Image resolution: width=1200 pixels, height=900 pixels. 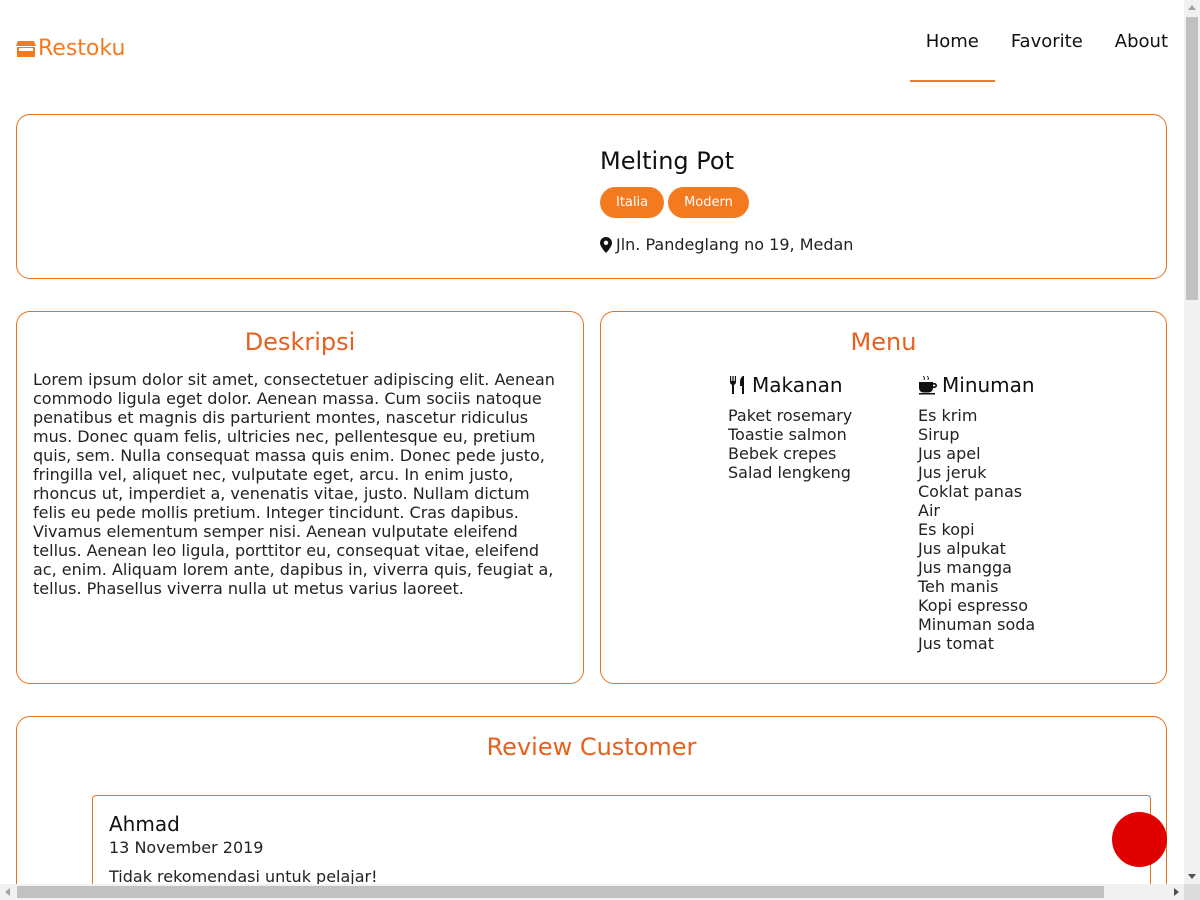 I want to click on menu-item: Jus apel, so click(x=949, y=453).